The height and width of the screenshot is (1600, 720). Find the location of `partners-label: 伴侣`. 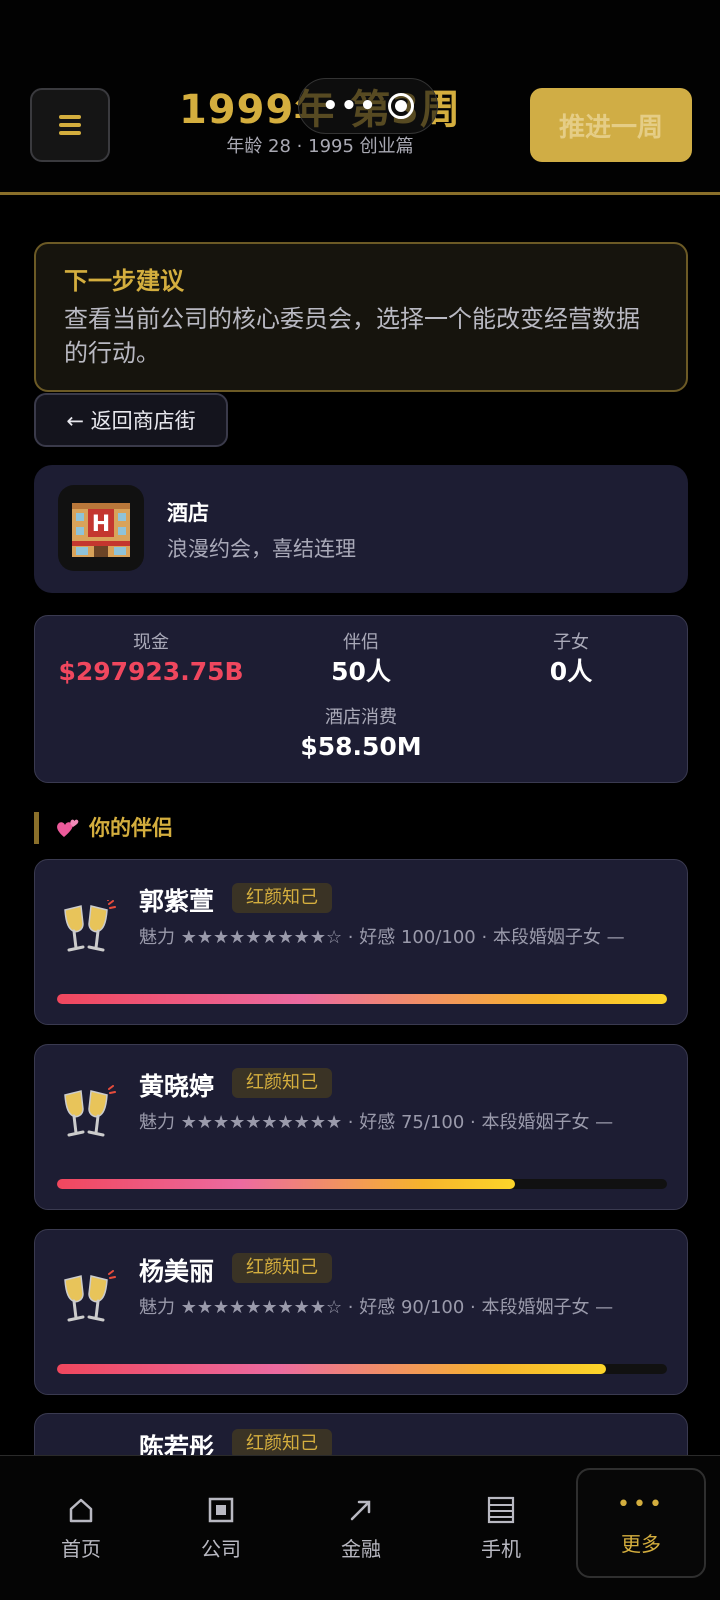

partners-label: 伴侣 is located at coordinates (361, 642).